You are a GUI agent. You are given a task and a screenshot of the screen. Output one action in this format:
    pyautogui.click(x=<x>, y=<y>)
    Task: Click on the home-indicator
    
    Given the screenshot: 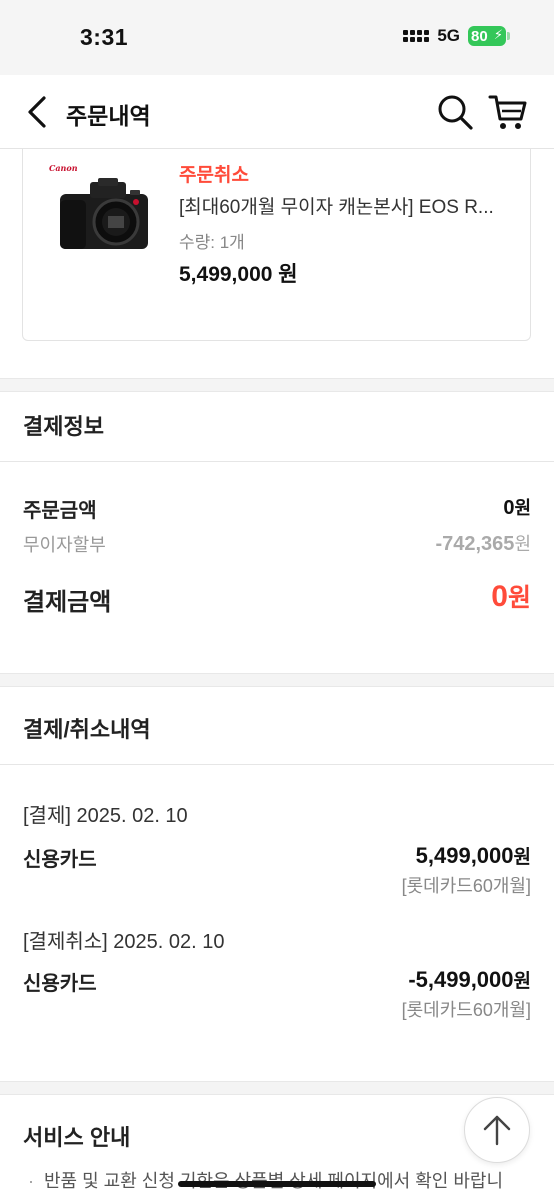 What is the action you would take?
    pyautogui.click(x=277, y=1184)
    